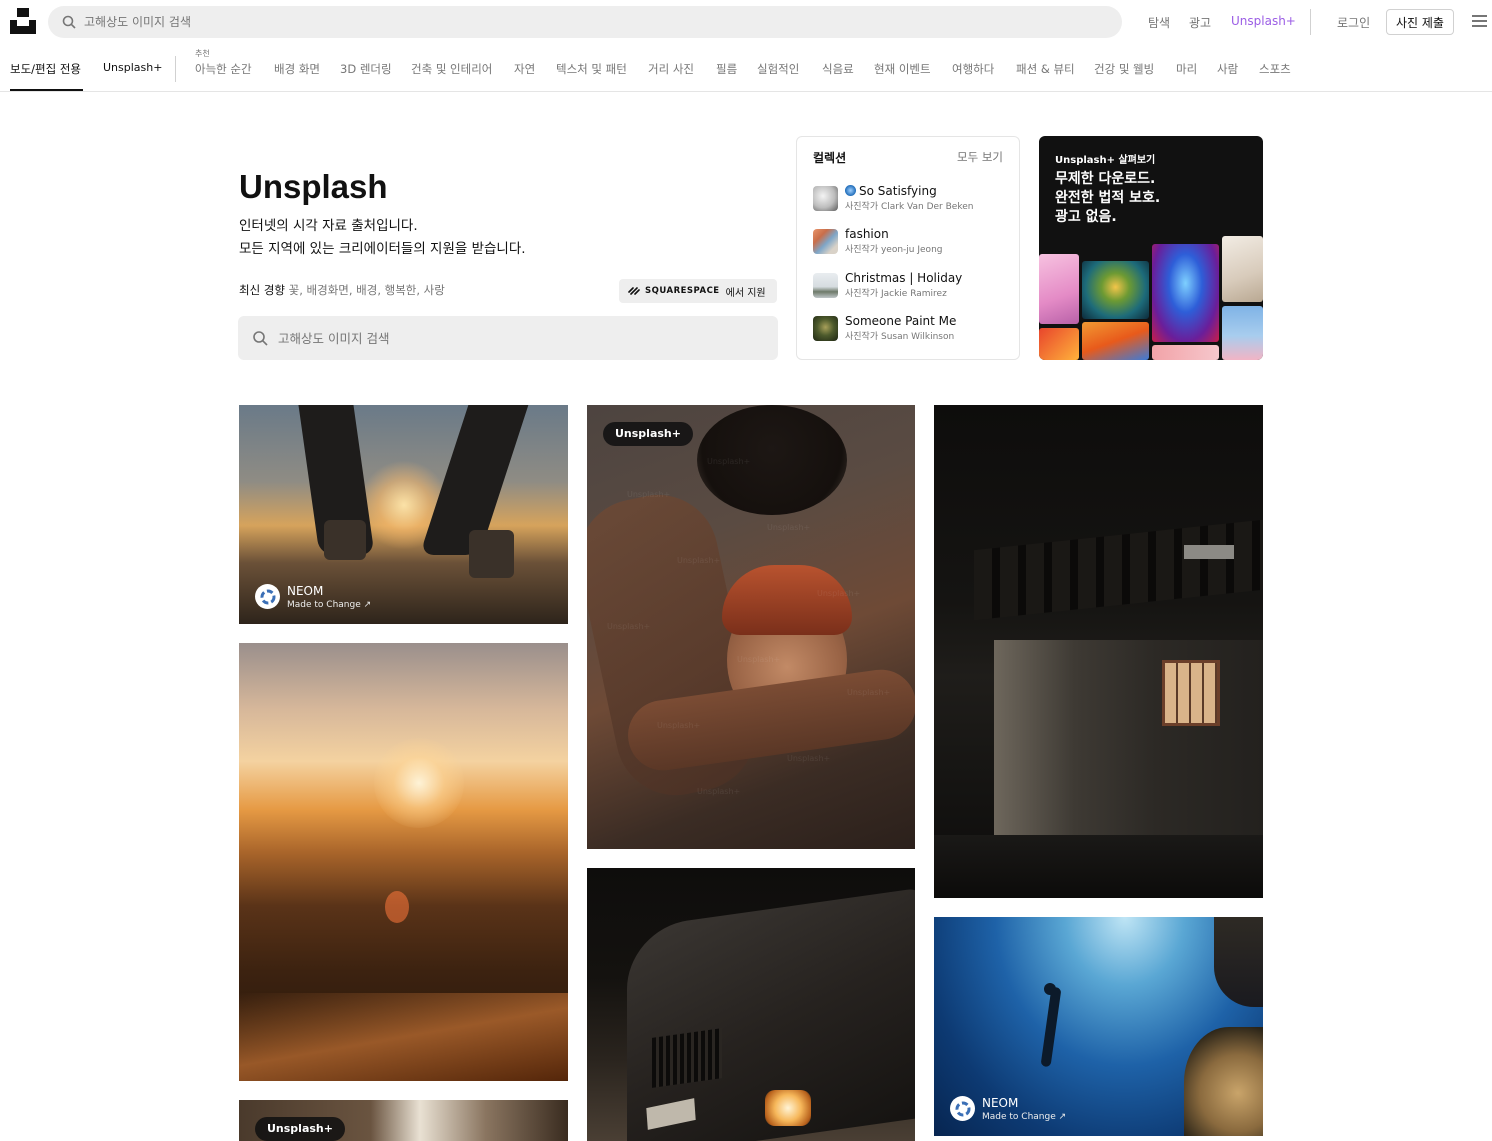 Image resolution: width=1492 pixels, height=1141 pixels. I want to click on featured-label: 추천, so click(202, 53).